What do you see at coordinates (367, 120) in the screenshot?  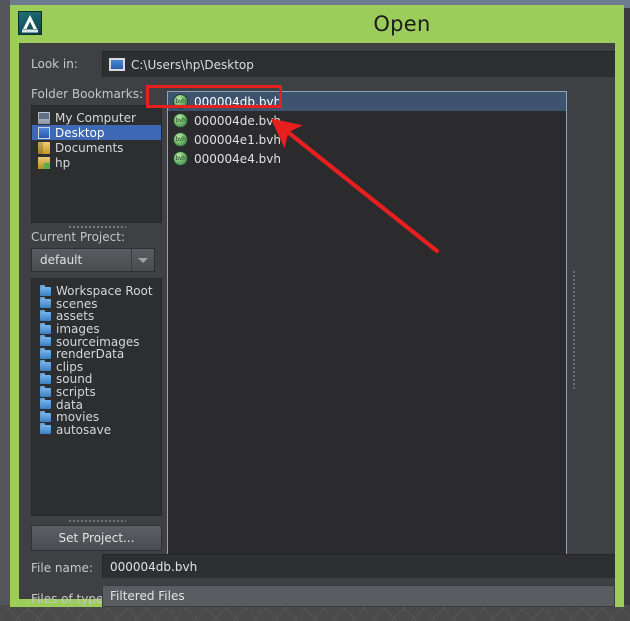 I see `file-list-item: bvh 000004de.bvh` at bounding box center [367, 120].